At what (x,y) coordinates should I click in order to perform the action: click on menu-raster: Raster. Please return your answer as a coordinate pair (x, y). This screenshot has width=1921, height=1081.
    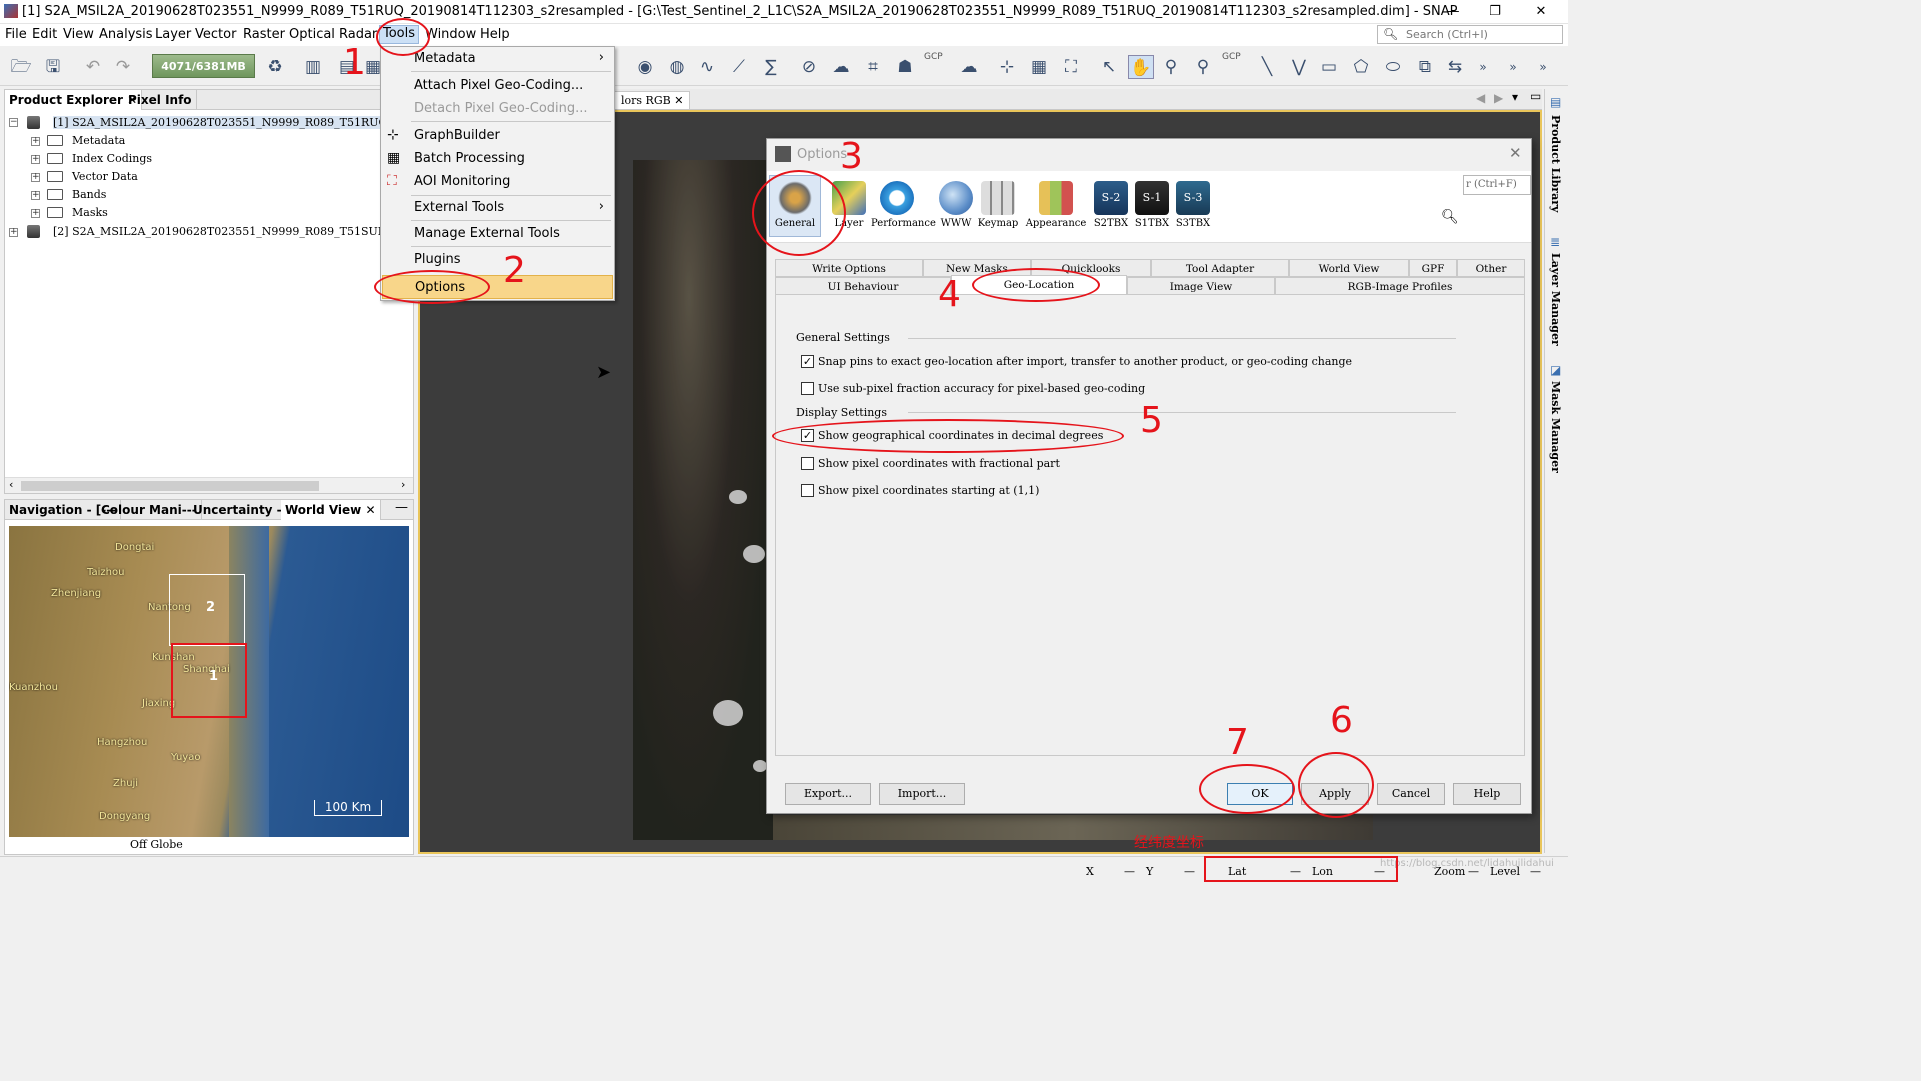
    Looking at the image, I should click on (264, 34).